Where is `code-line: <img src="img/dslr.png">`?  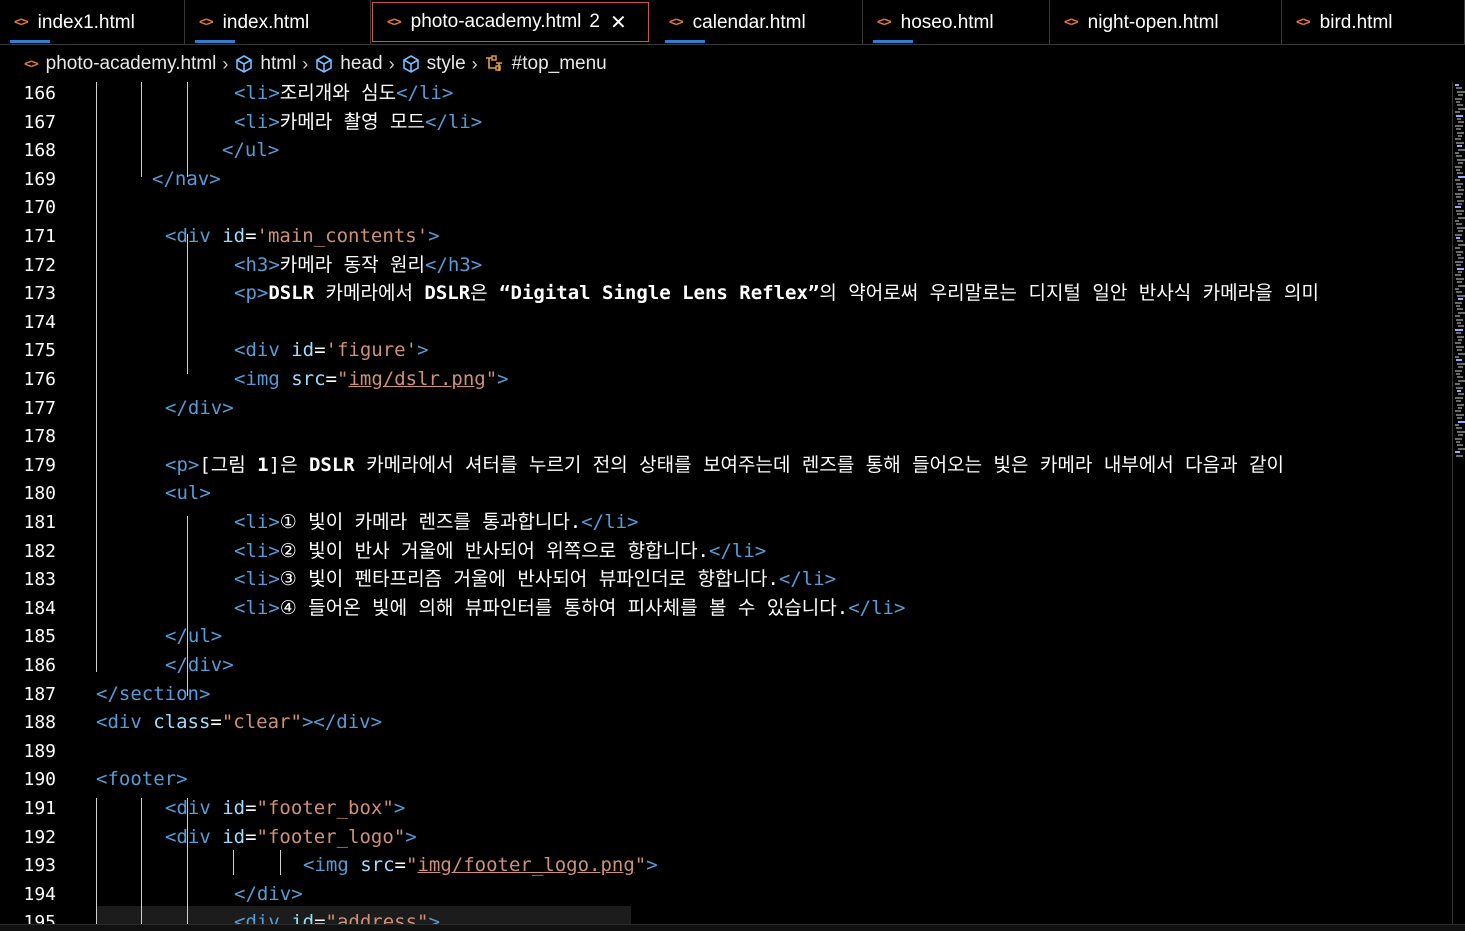
code-line: <img src="img/dslr.png"> is located at coordinates (371, 379).